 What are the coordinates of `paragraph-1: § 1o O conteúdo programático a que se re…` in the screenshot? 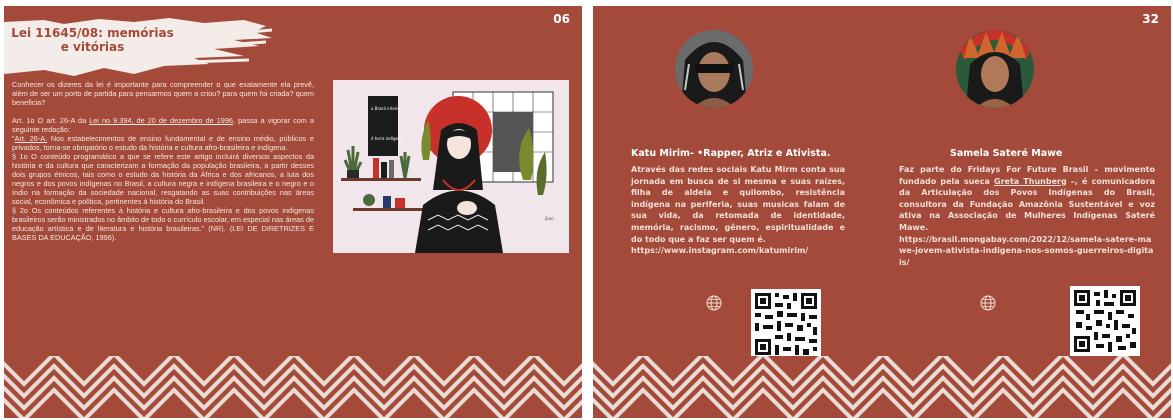 It's located at (163, 179).